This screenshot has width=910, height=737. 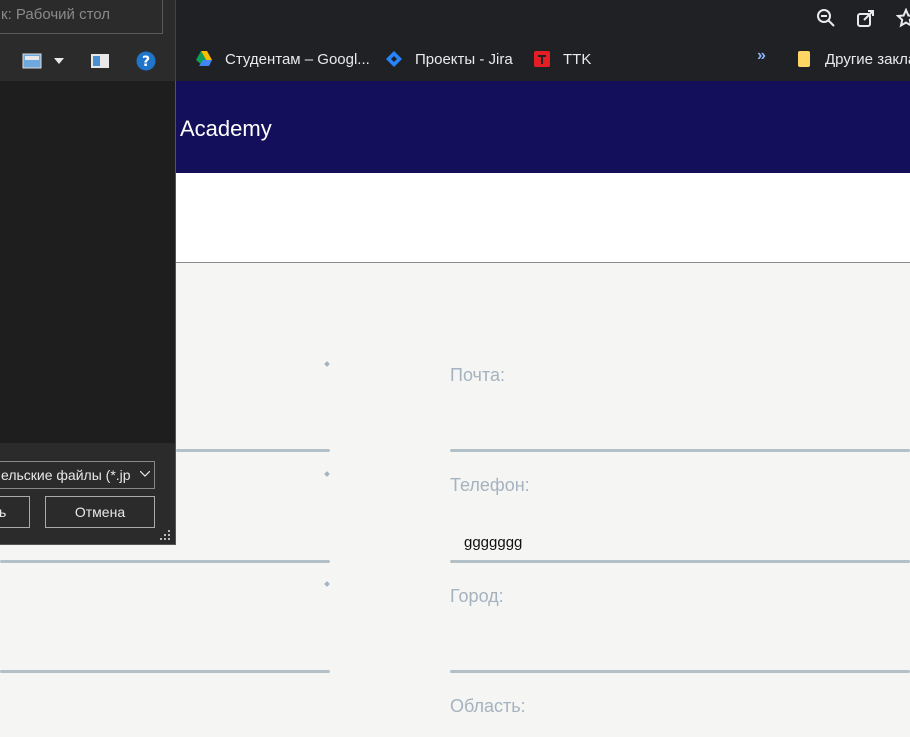 What do you see at coordinates (680, 561) in the screenshot?
I see `phone-field` at bounding box center [680, 561].